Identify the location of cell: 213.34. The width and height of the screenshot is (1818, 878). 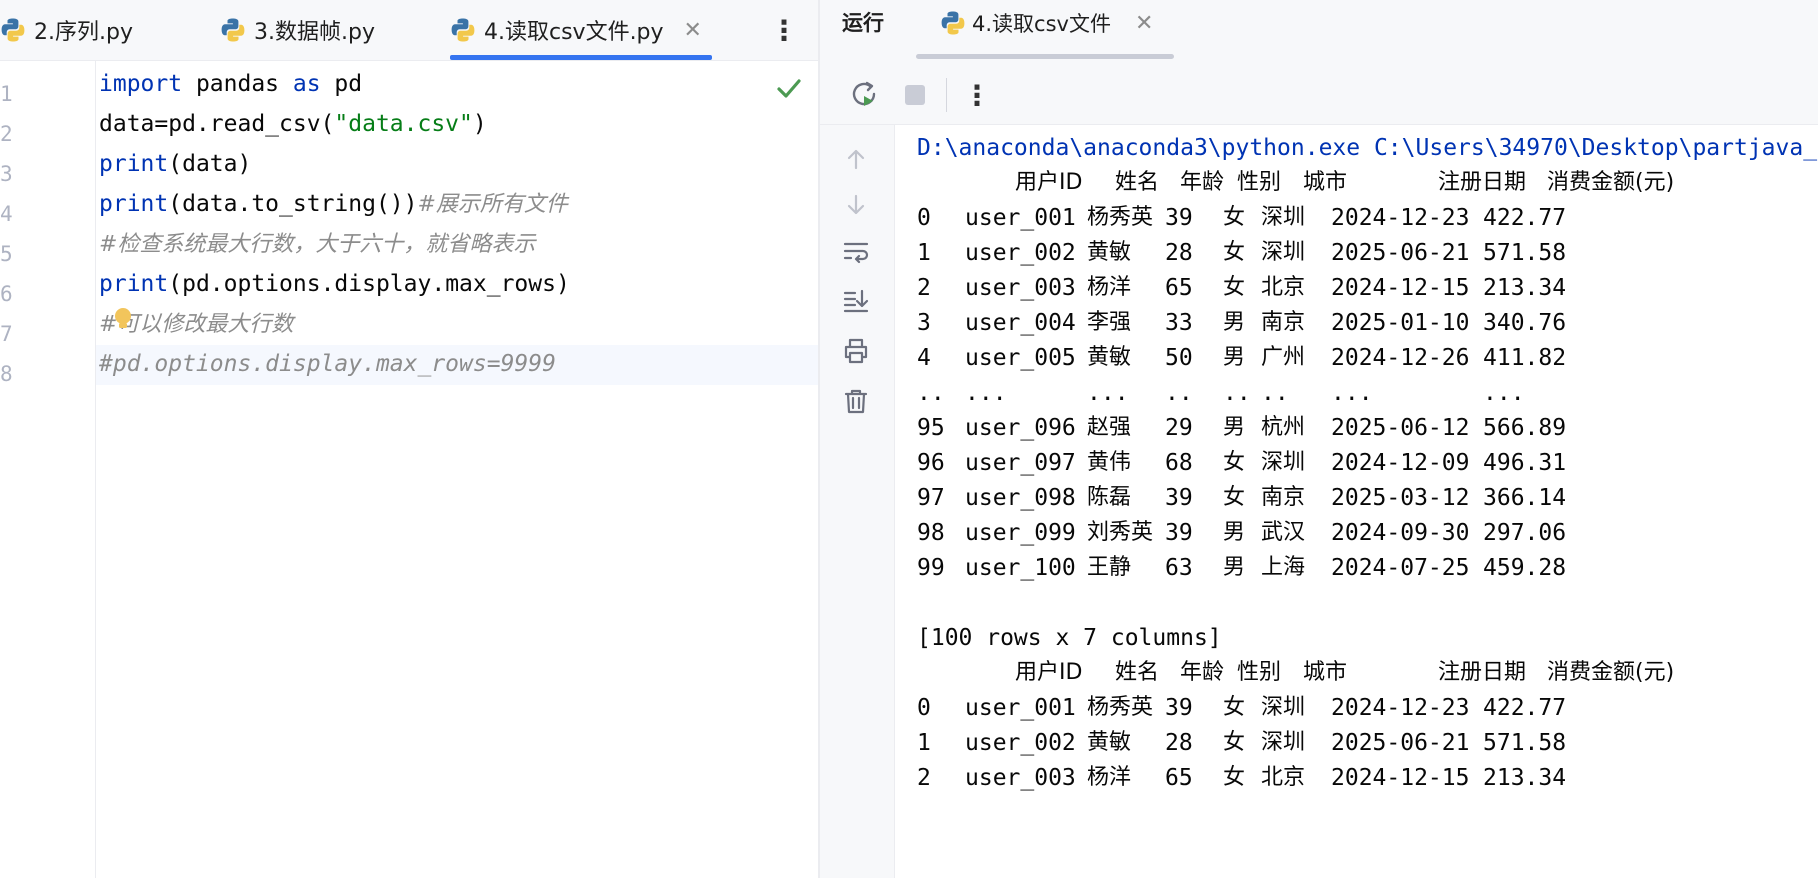
(1525, 288).